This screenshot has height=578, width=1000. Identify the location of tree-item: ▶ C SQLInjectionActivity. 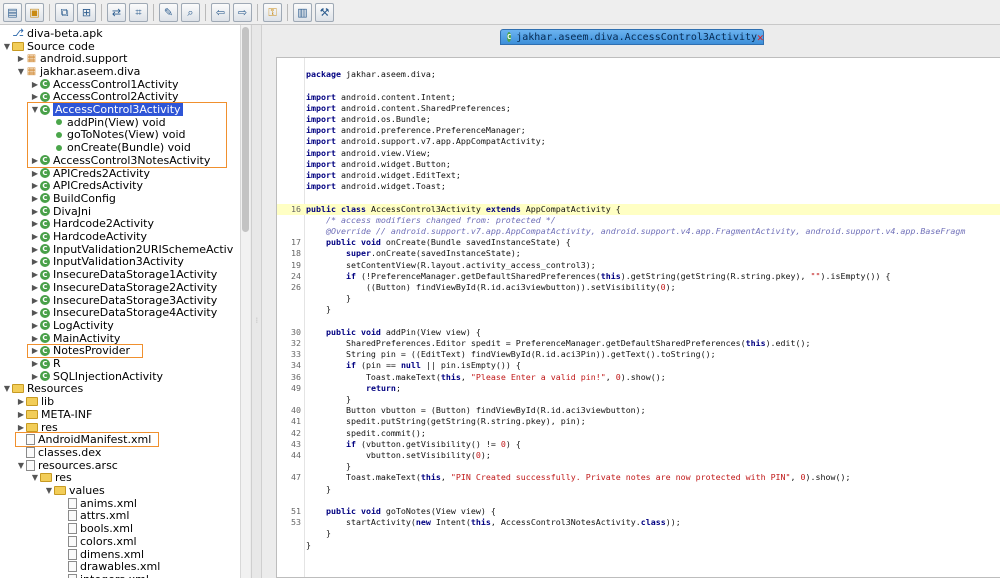
(120, 376).